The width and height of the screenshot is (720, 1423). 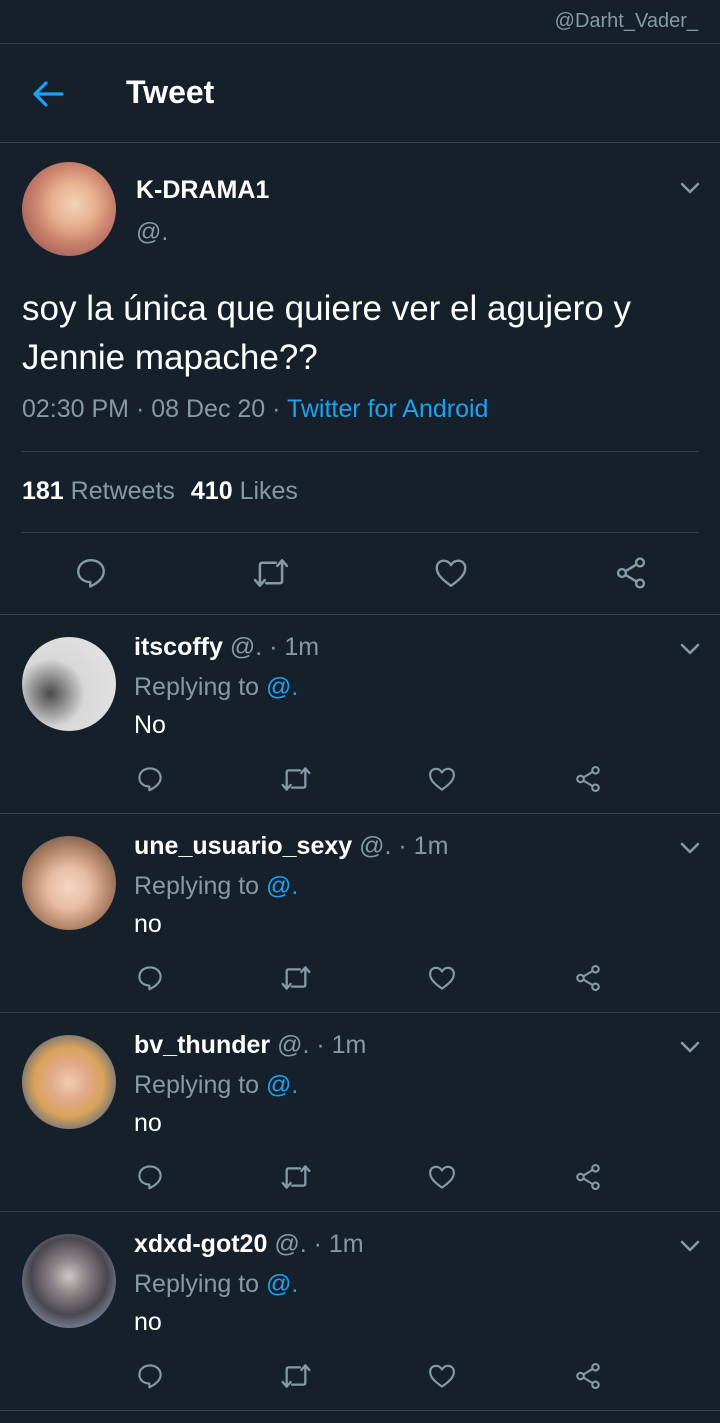 I want to click on watermark: @Darht_Vader_, so click(x=626, y=21).